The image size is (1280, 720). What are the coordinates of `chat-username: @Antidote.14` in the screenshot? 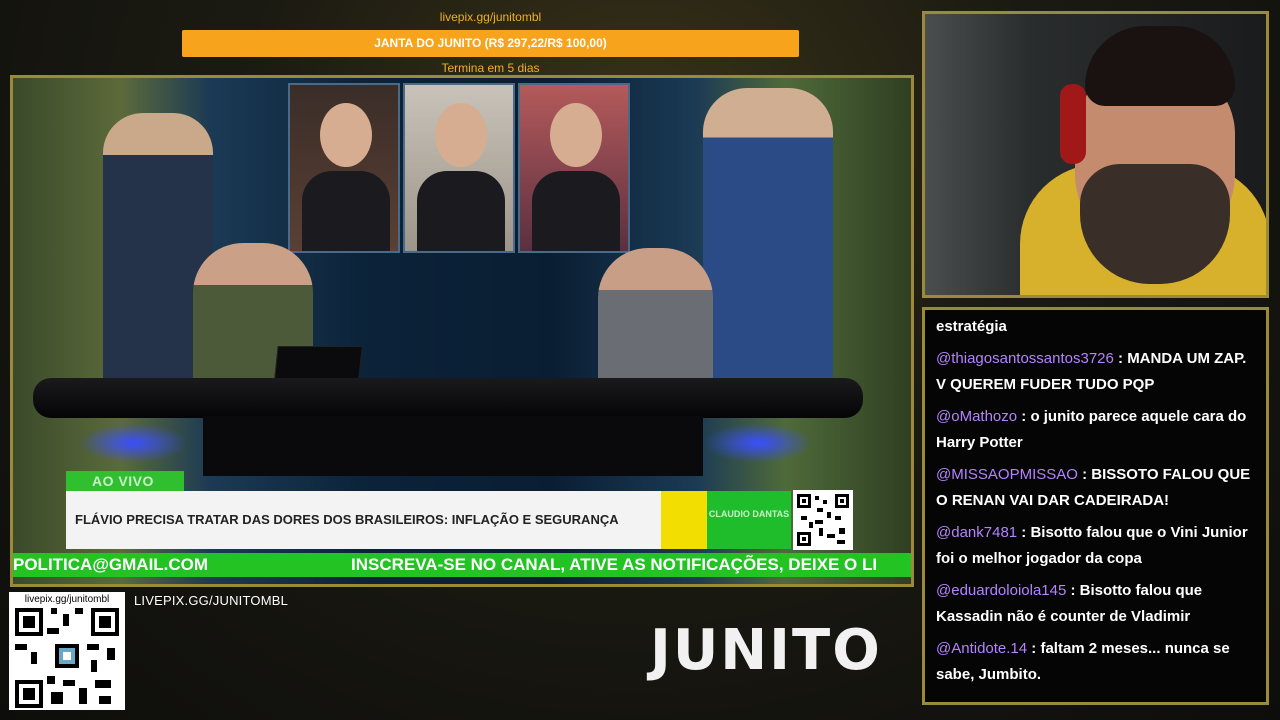 It's located at (981, 648).